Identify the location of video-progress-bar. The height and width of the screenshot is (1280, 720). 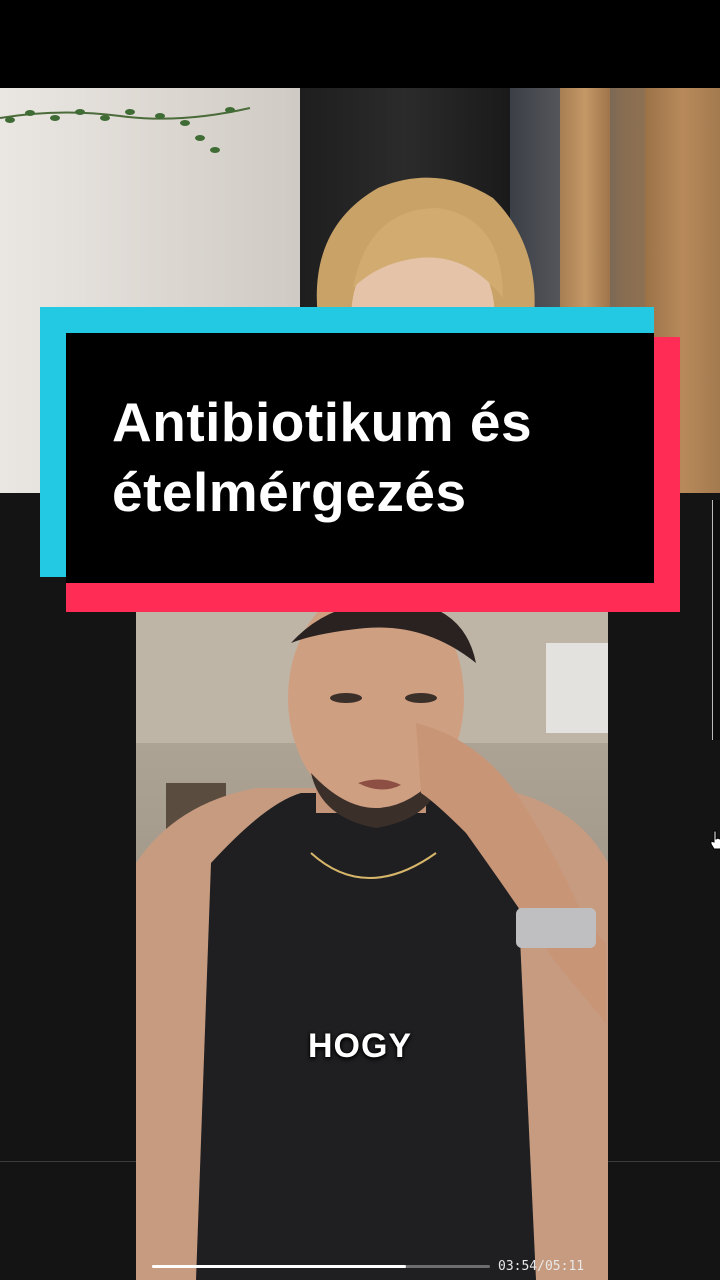
(321, 1266).